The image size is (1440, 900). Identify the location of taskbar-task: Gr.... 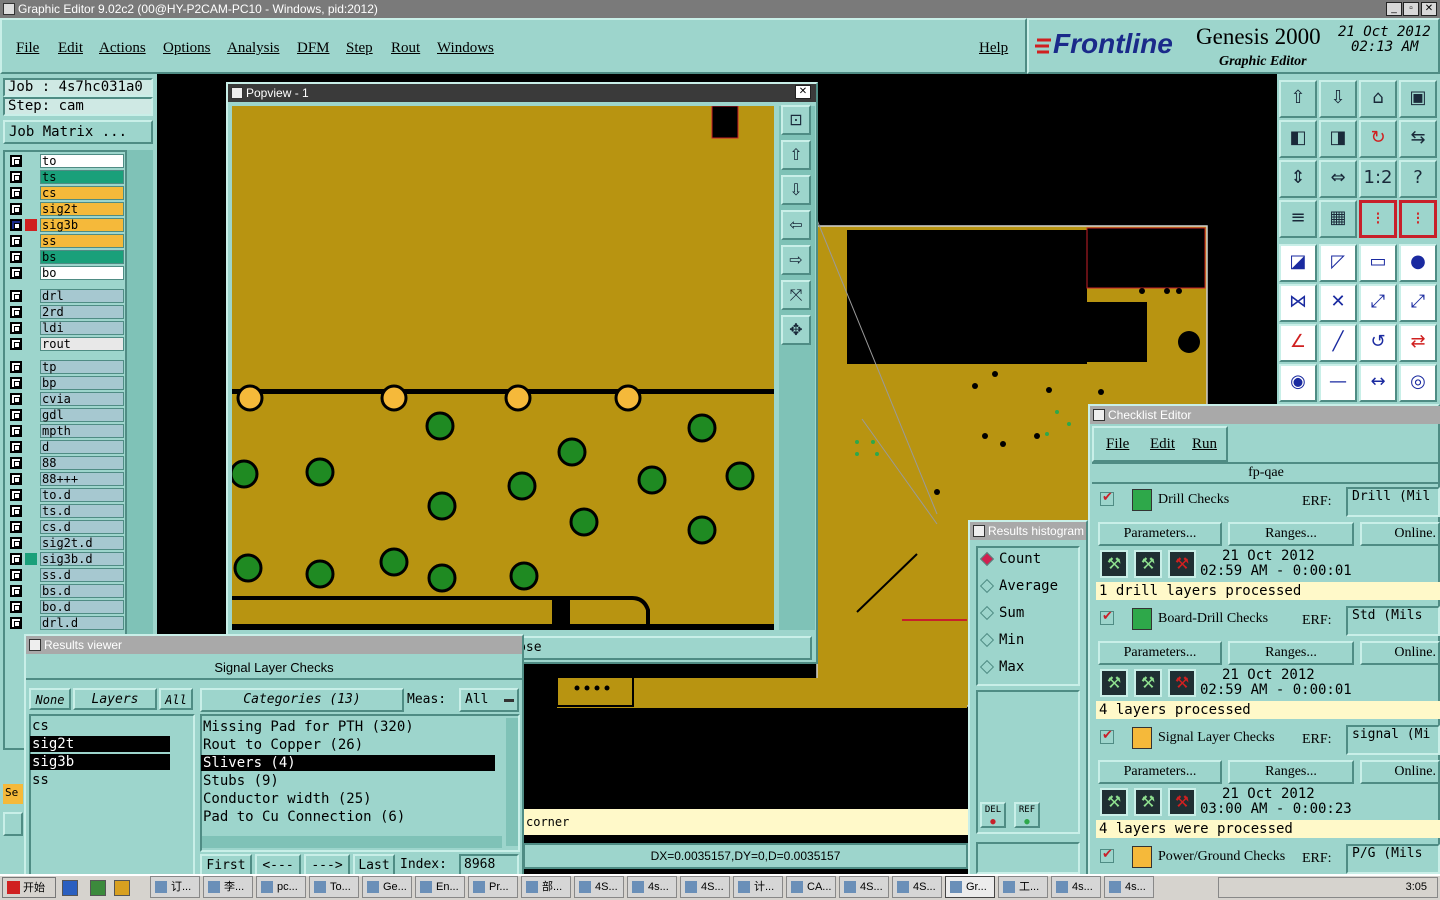
(970, 887).